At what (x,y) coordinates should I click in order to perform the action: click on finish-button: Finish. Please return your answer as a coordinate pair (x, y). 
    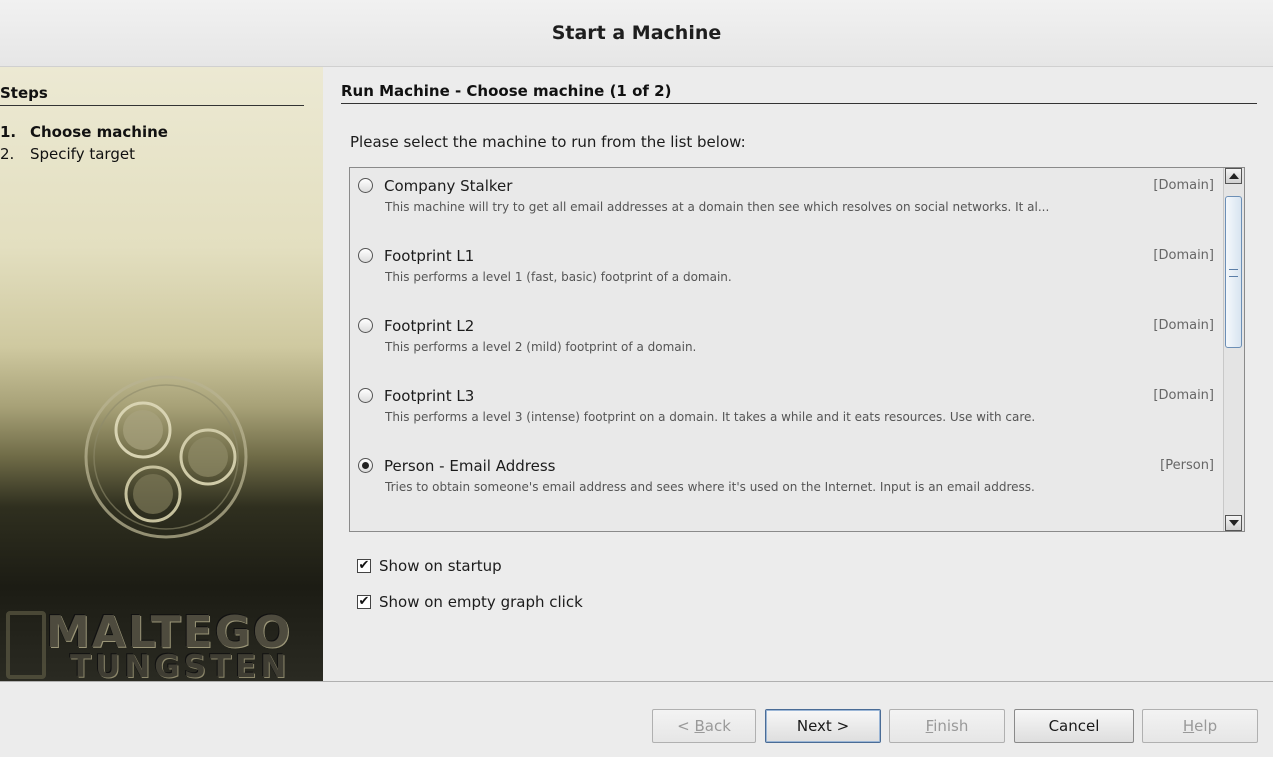
    Looking at the image, I should click on (947, 726).